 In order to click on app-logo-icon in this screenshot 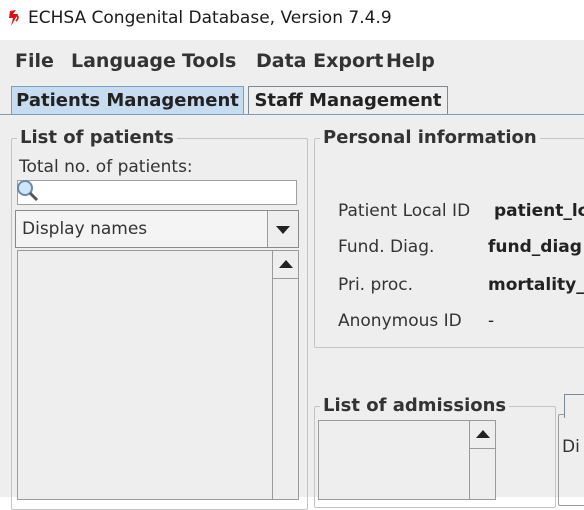, I will do `click(14, 18)`.